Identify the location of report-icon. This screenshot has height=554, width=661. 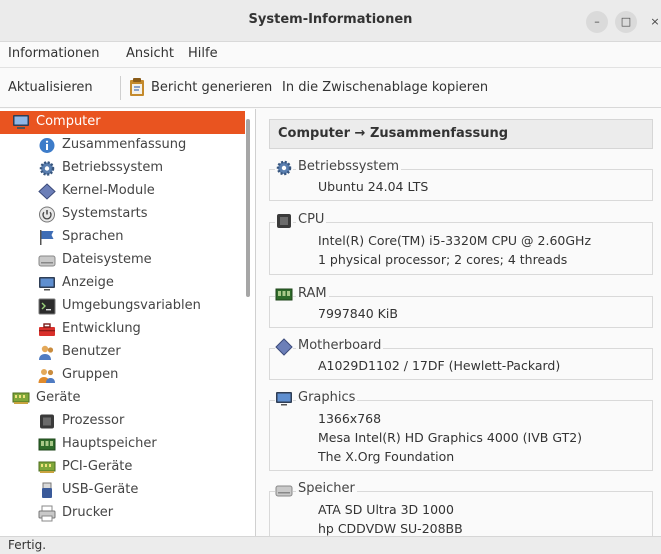
(137, 87).